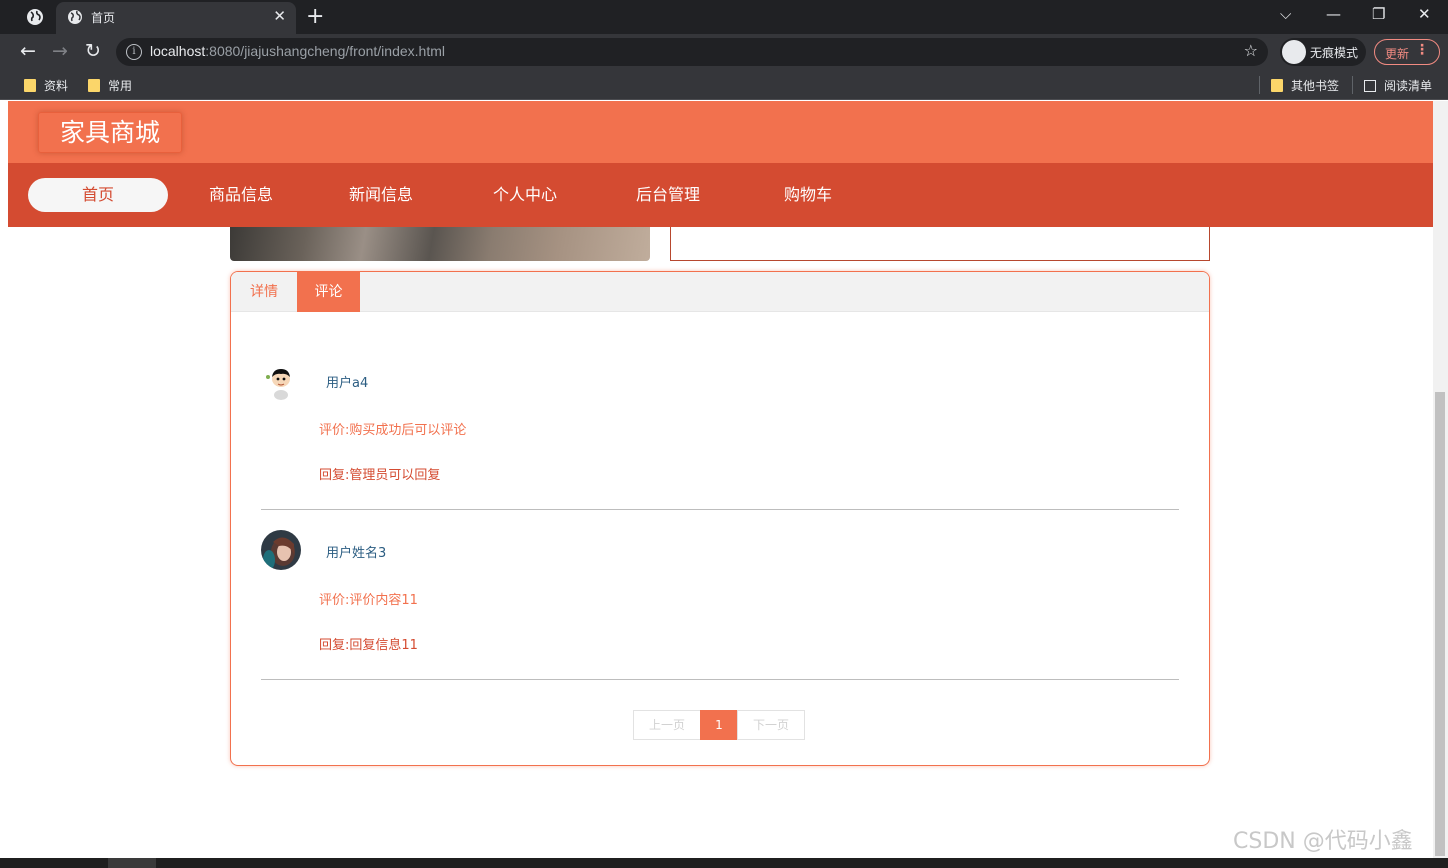 The height and width of the screenshot is (868, 1448). Describe the element at coordinates (1333, 14) in the screenshot. I see `minimize-icon: —` at that location.